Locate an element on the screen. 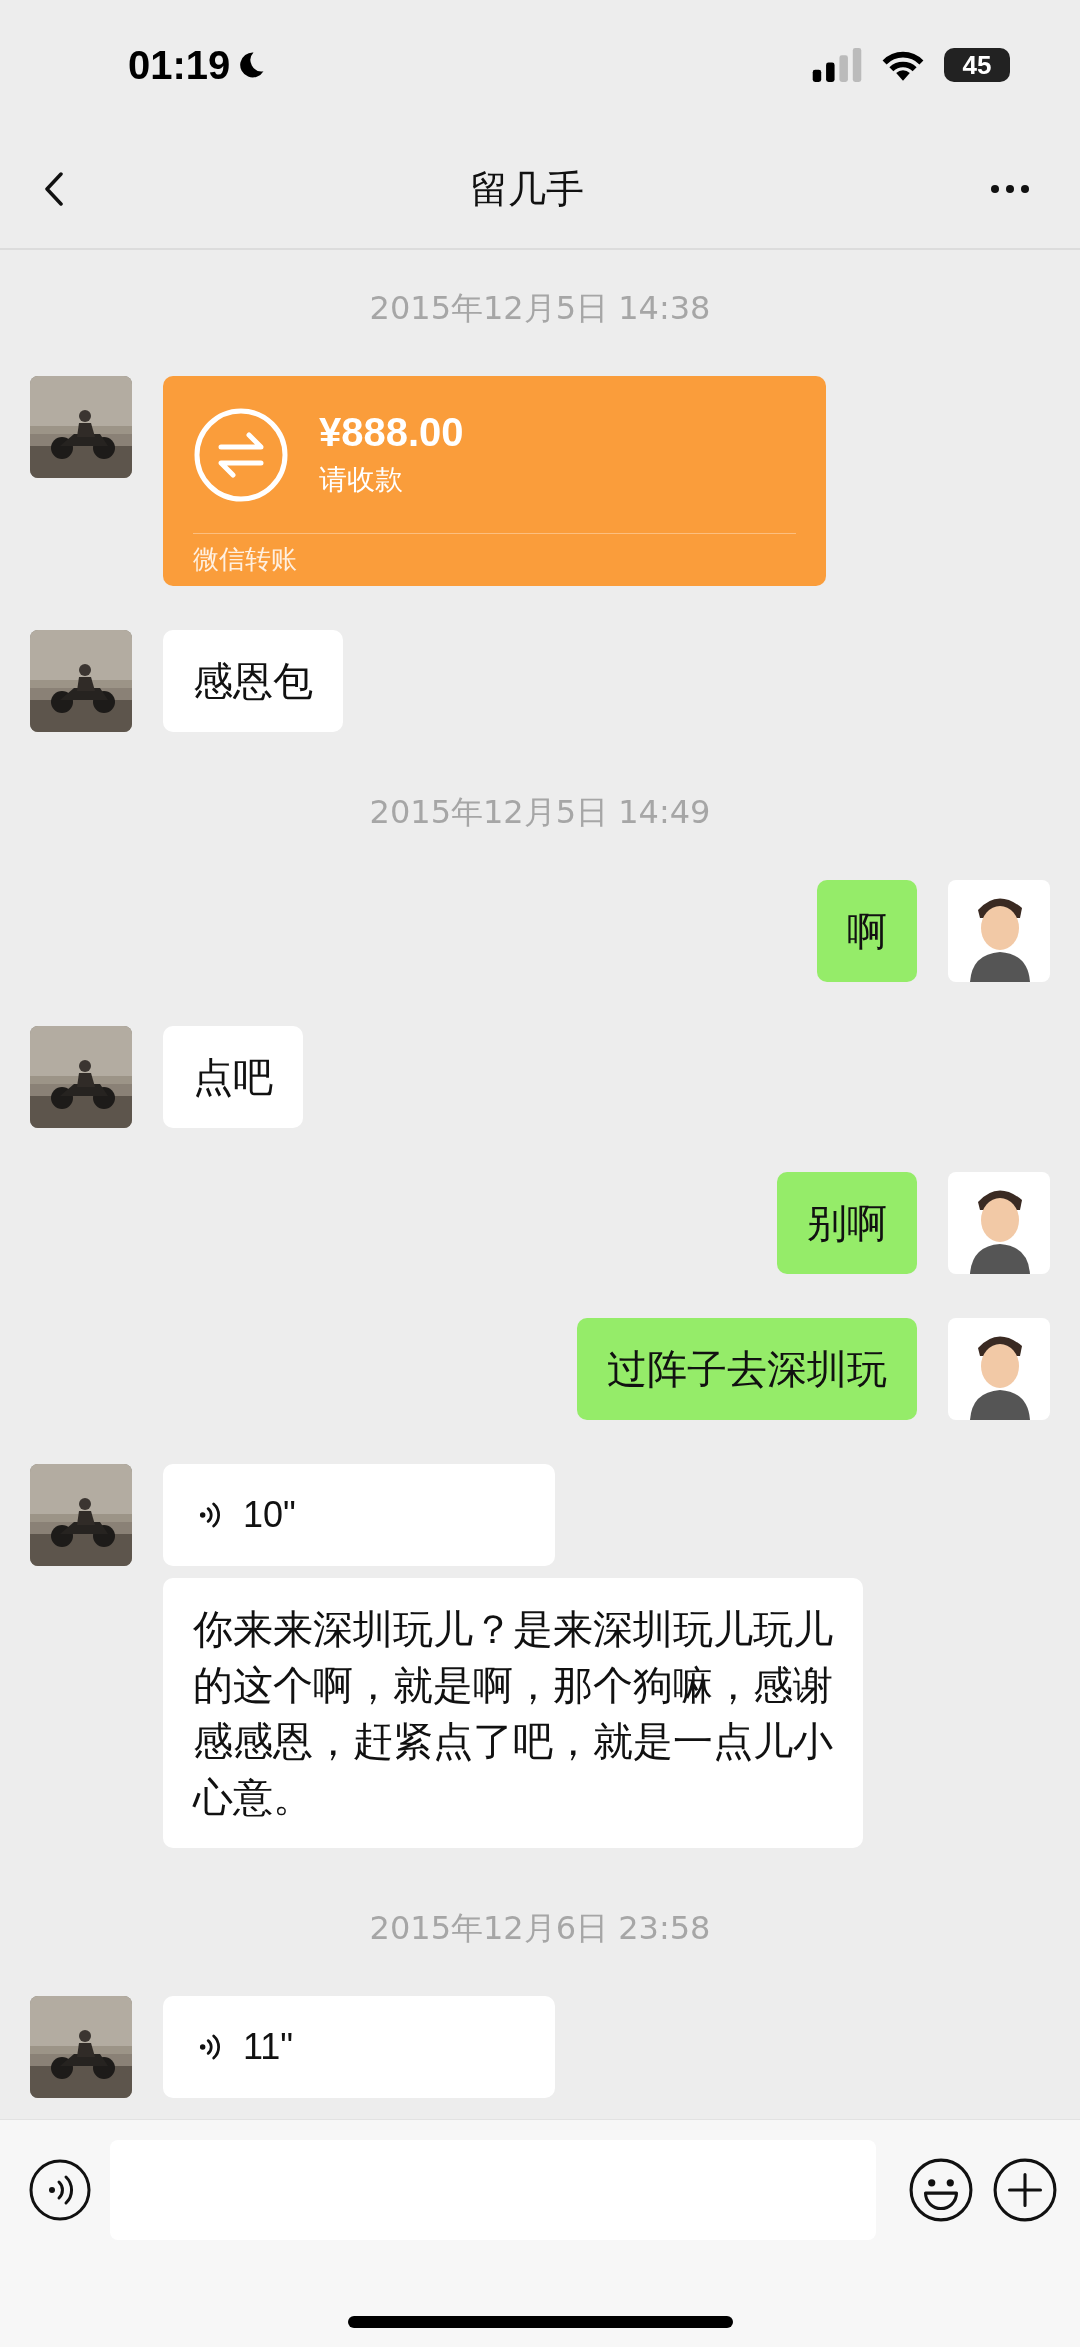 Image resolution: width=1080 pixels, height=2347 pixels. voice-message: 10" is located at coordinates (359, 1515).